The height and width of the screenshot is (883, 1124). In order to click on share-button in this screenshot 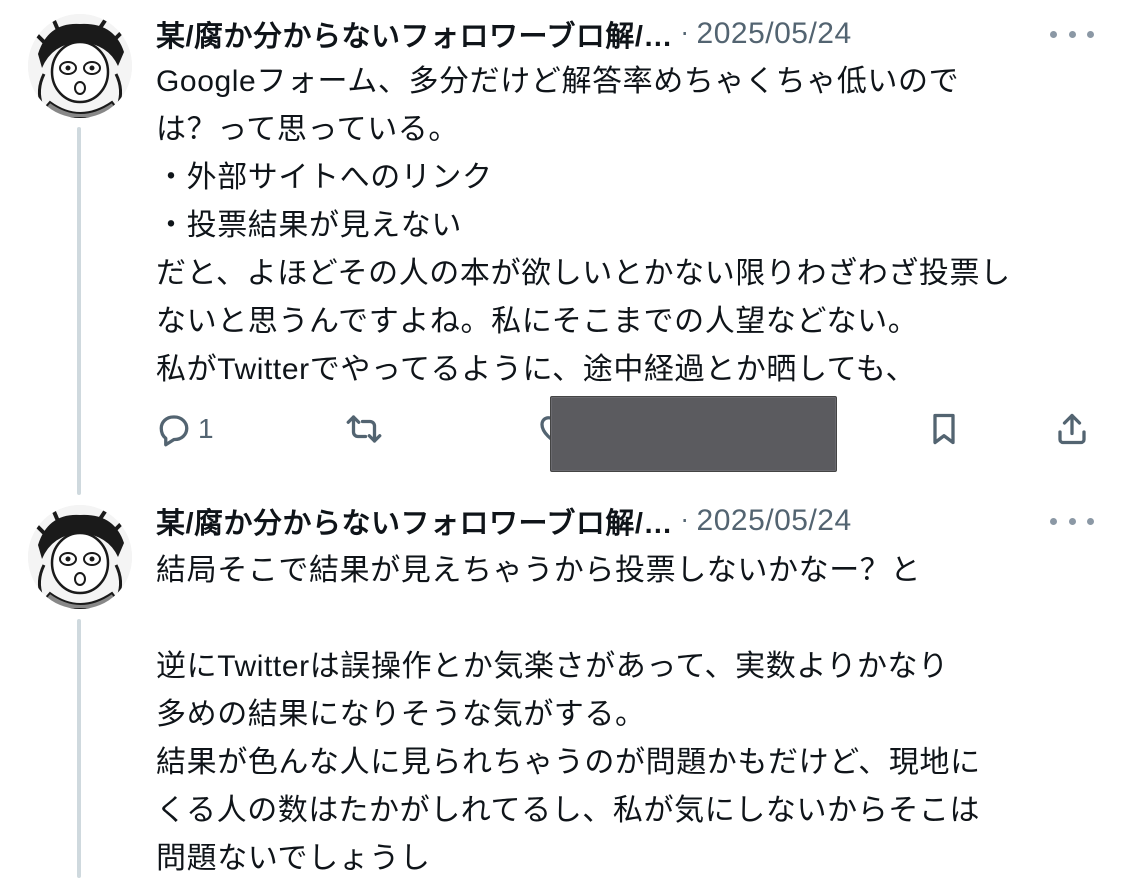, I will do `click(1072, 429)`.